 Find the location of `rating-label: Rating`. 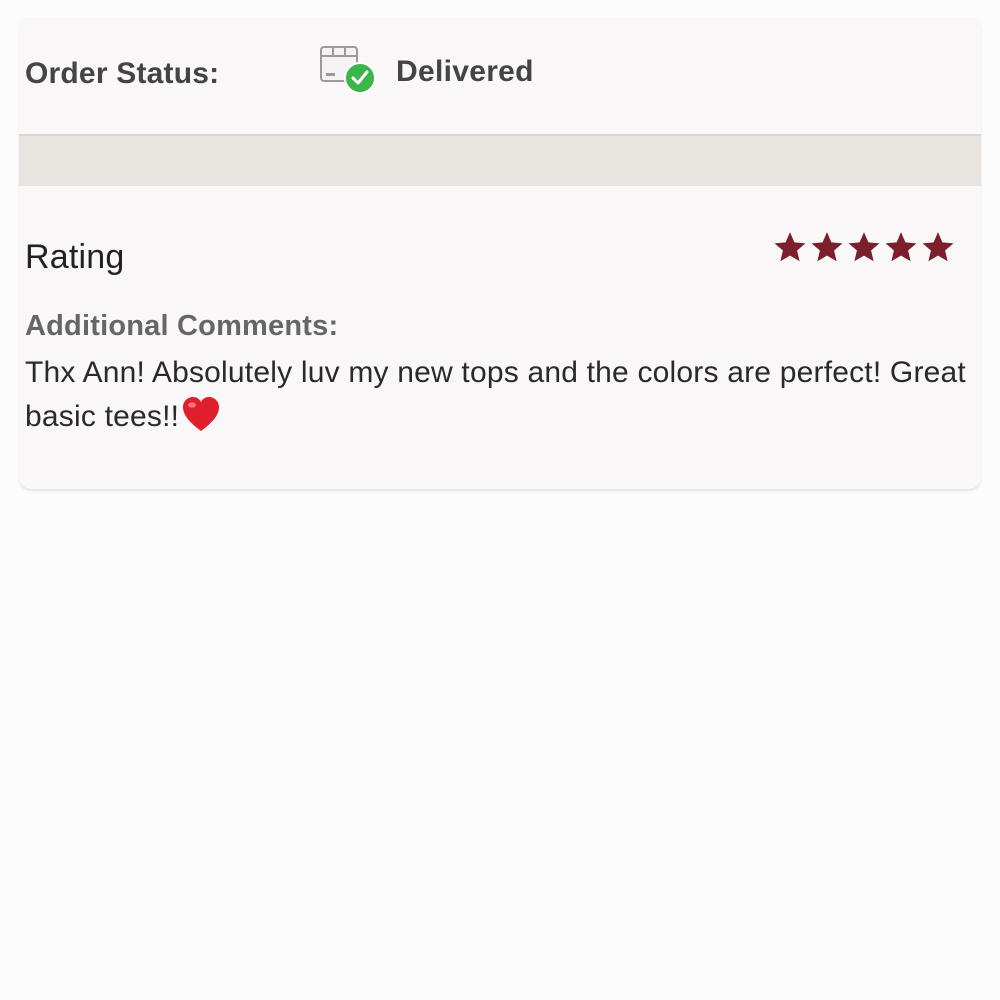

rating-label: Rating is located at coordinates (75, 257).